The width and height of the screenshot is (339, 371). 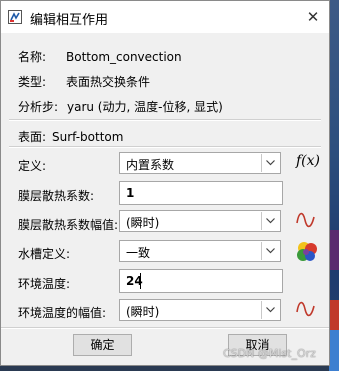 I want to click on sink-amplitude-label: 环境温度的幅值:, so click(x=62, y=313).